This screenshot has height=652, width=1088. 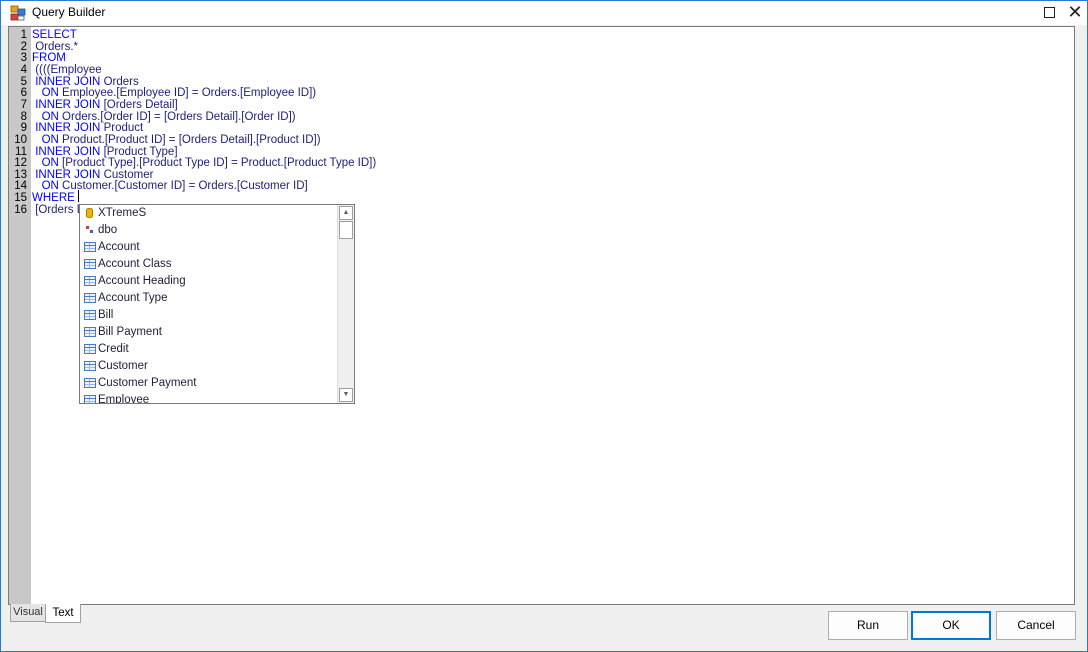 I want to click on autocomplete-scrollbar: ▲ ▼, so click(x=345, y=304).